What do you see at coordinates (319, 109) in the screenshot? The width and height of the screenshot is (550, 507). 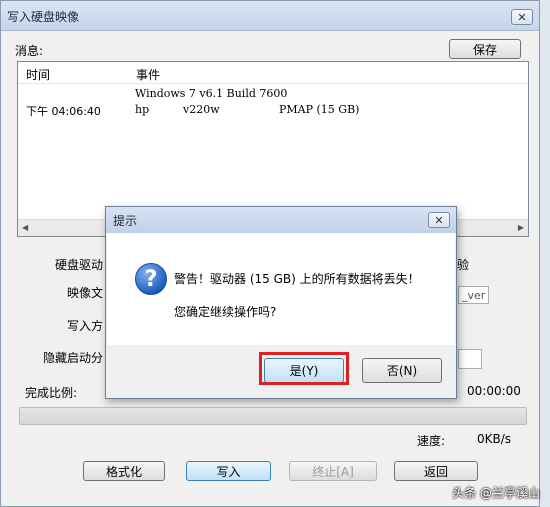 I see `log-event-partition: PMAP (15 GB)` at bounding box center [319, 109].